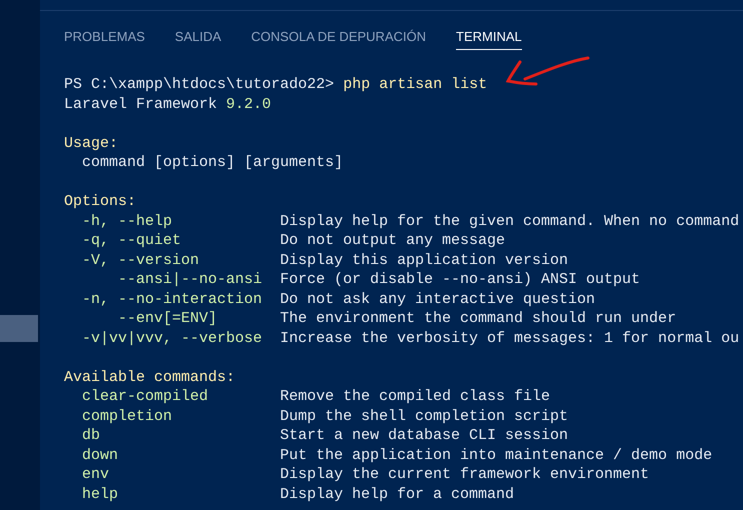  I want to click on typed-command: php artisan list, so click(415, 84).